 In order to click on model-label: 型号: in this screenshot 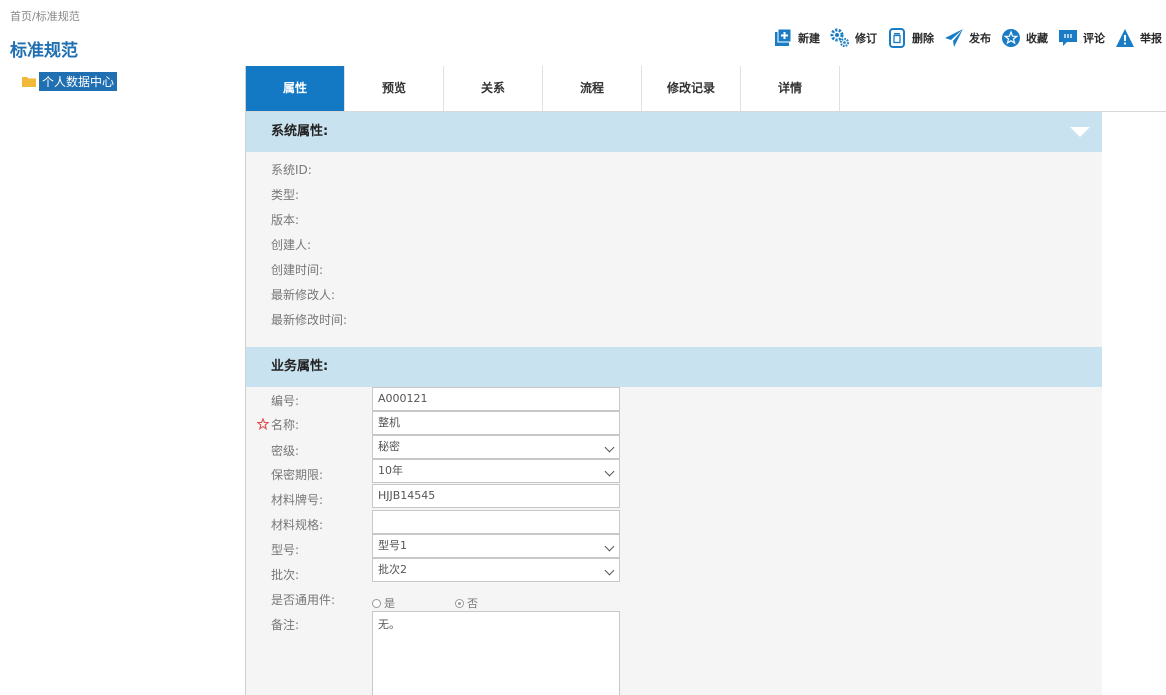, I will do `click(285, 550)`.